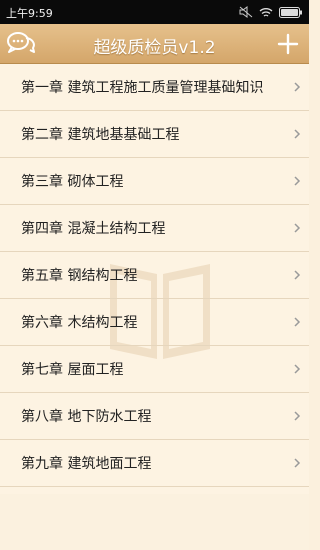  I want to click on chapter-item-4: 第四章 混凝土结构工程, so click(154, 228).